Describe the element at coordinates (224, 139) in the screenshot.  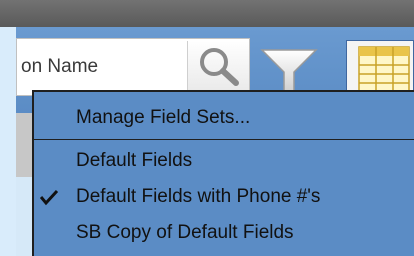
I see `menu-separator` at that location.